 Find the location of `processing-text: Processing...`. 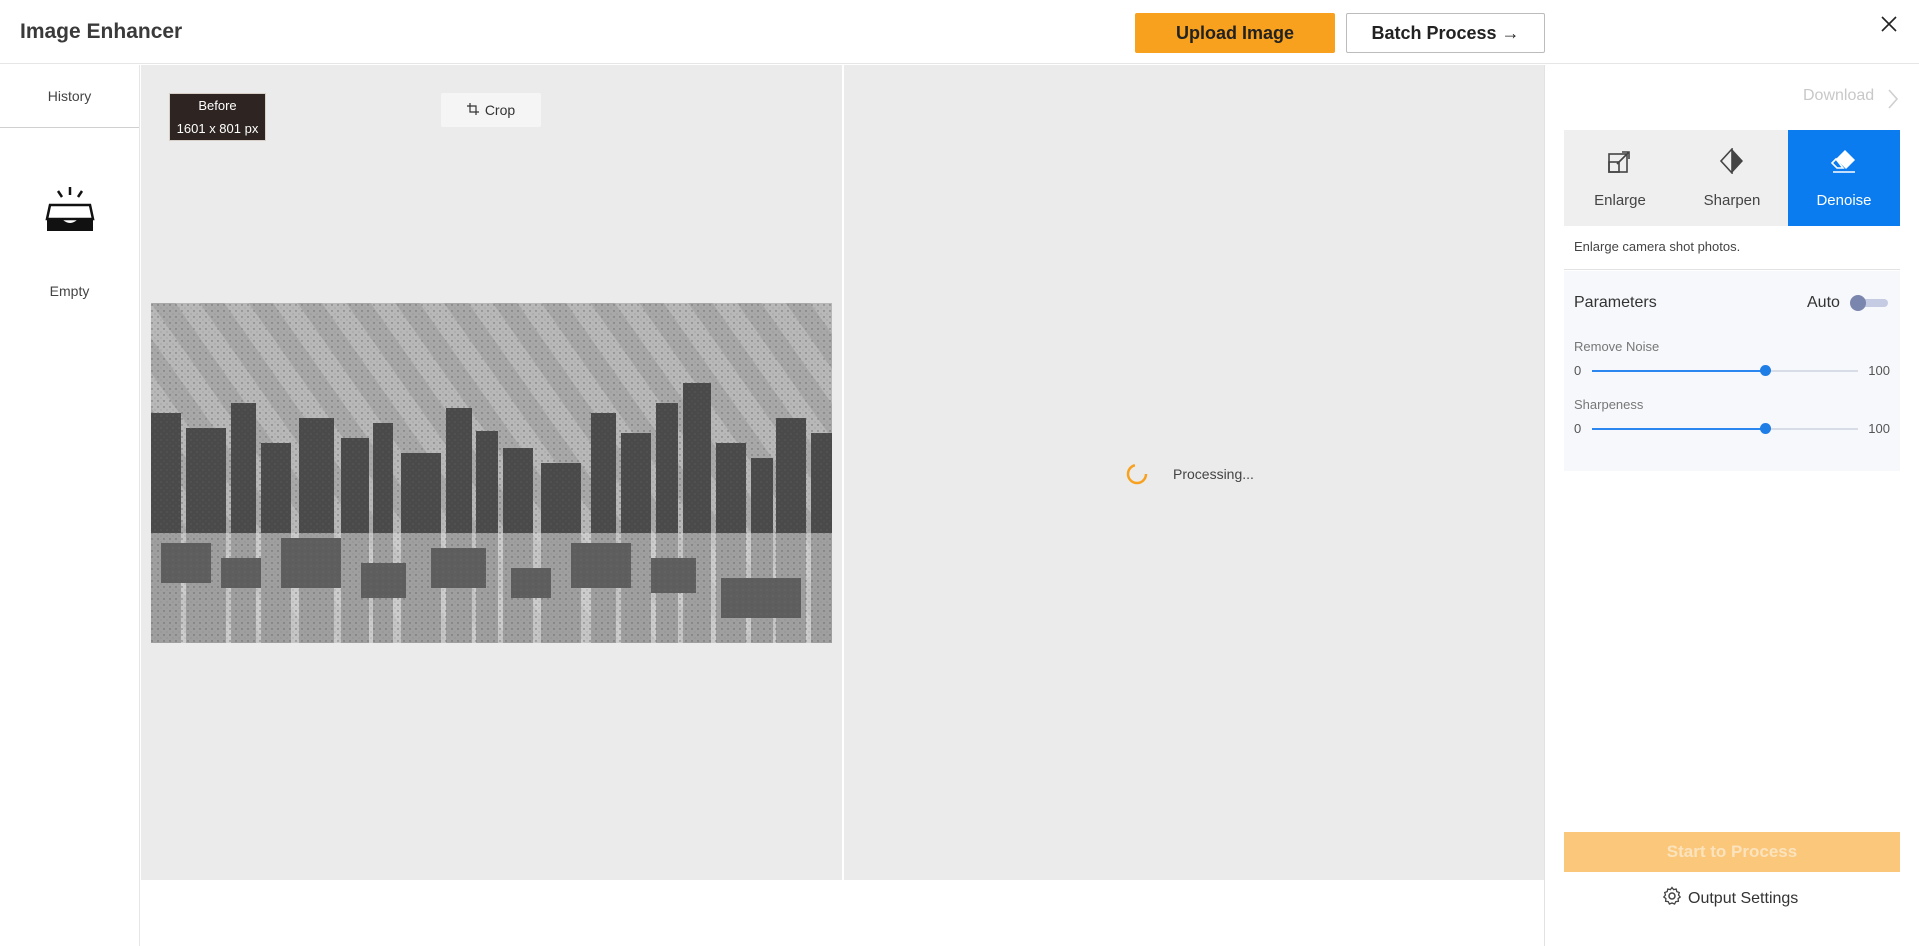

processing-text: Processing... is located at coordinates (1213, 474).